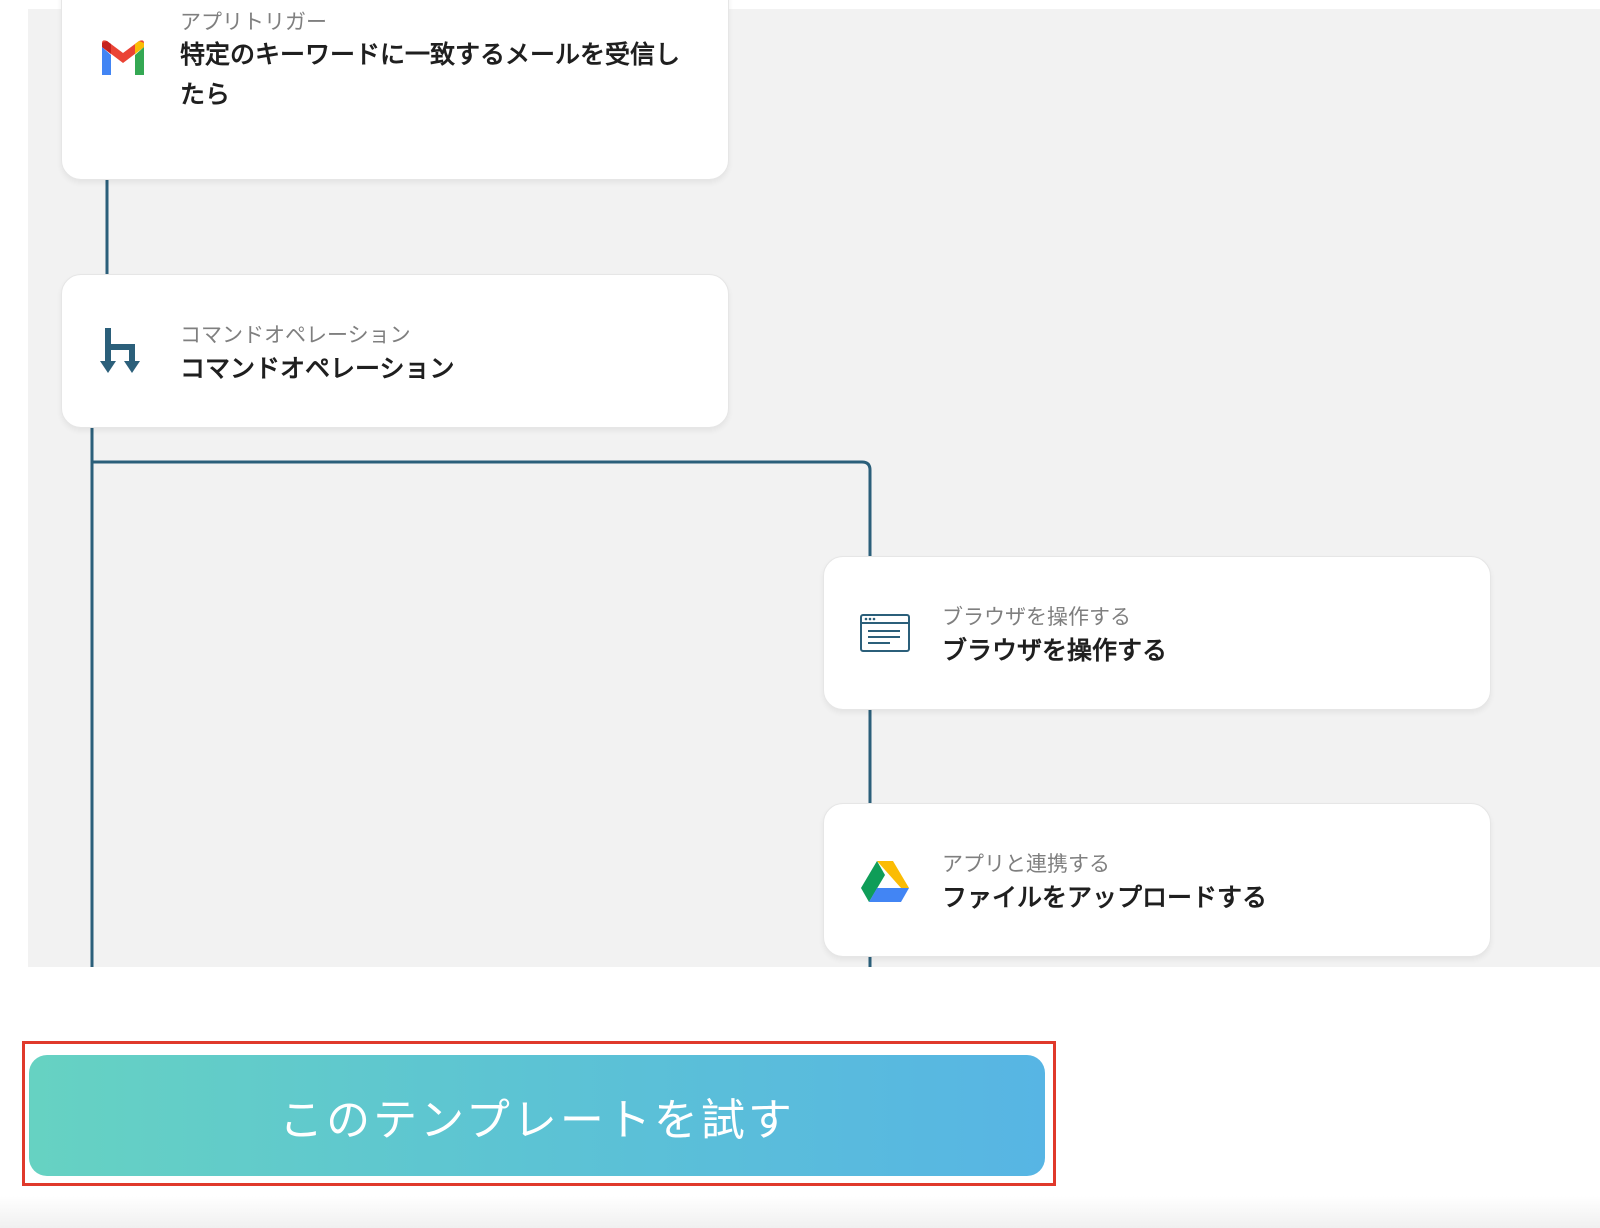 This screenshot has height=1228, width=1600. I want to click on google-drive-icon, so click(885, 881).